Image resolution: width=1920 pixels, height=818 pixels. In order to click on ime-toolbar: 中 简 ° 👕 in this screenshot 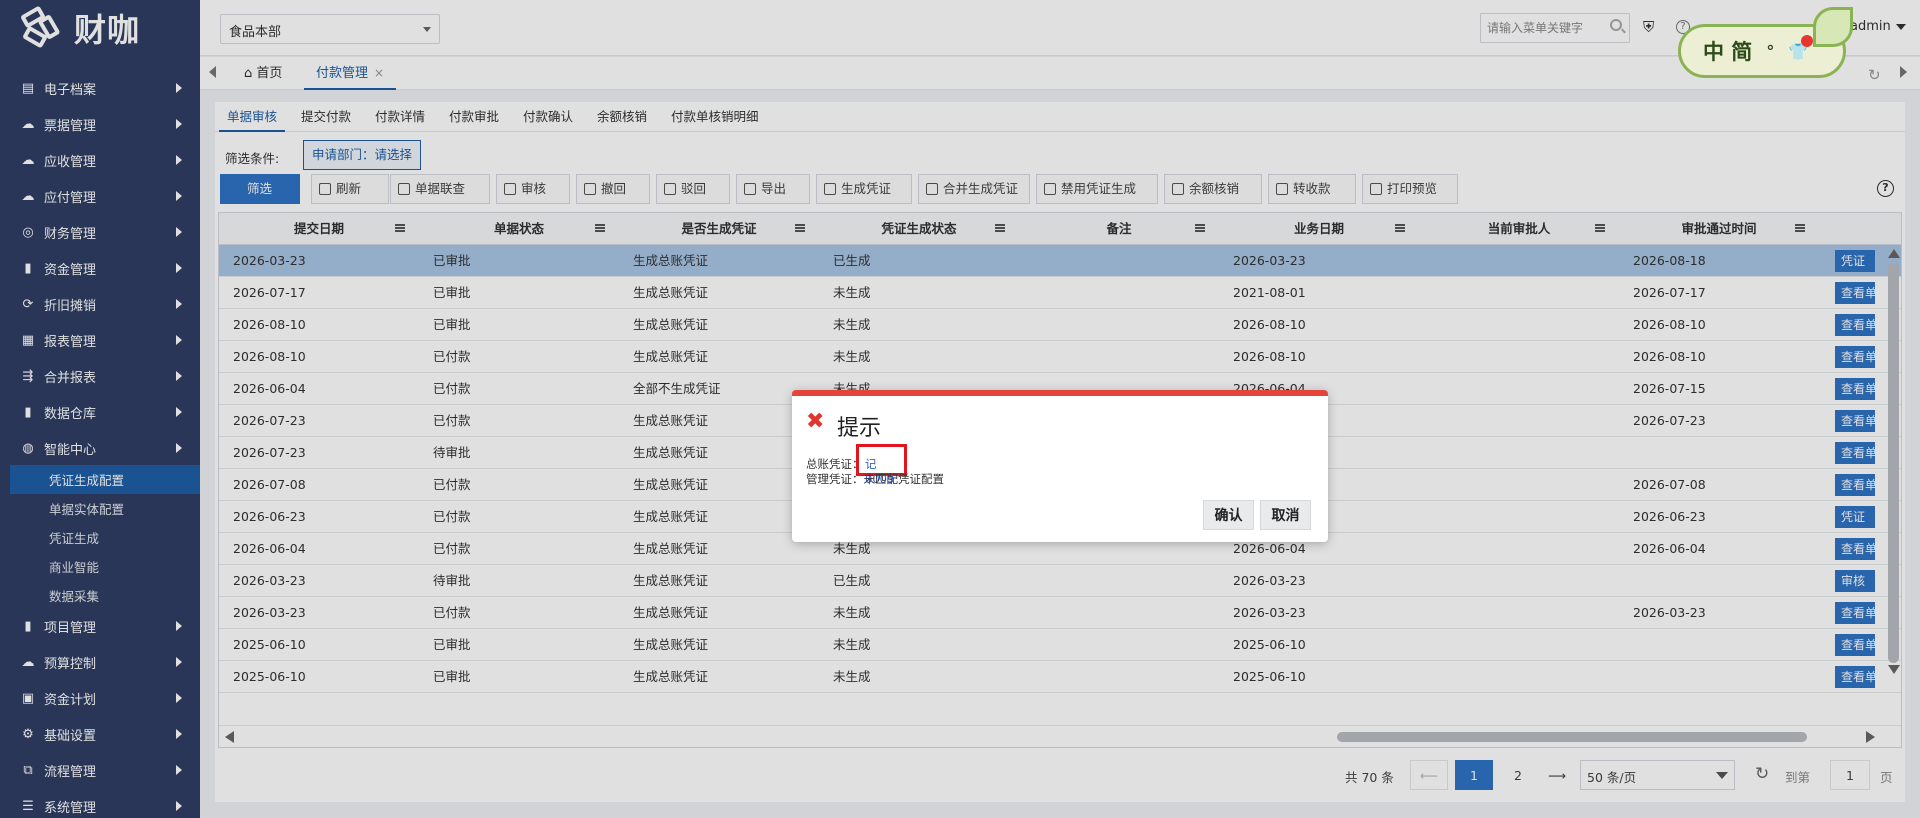, I will do `click(1765, 42)`.